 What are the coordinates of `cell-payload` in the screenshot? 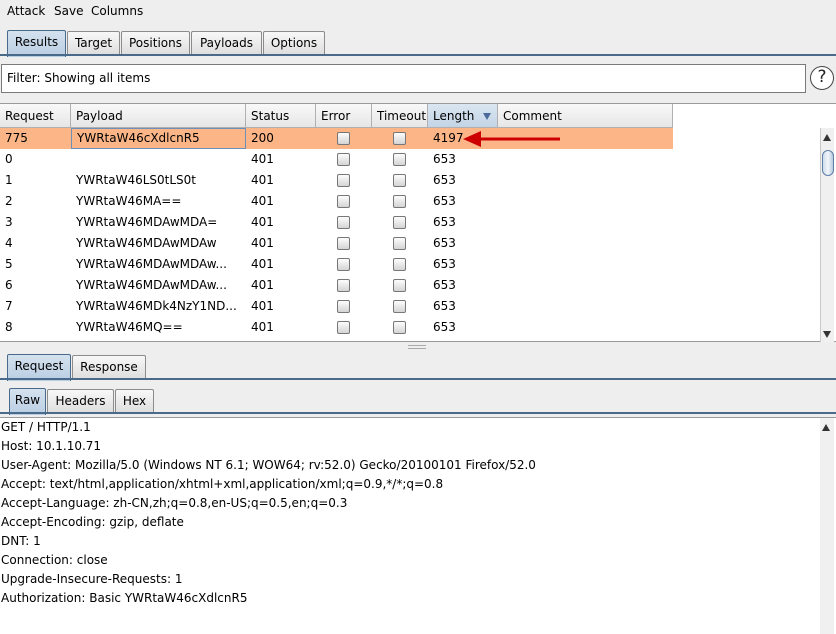 It's located at (158, 159).